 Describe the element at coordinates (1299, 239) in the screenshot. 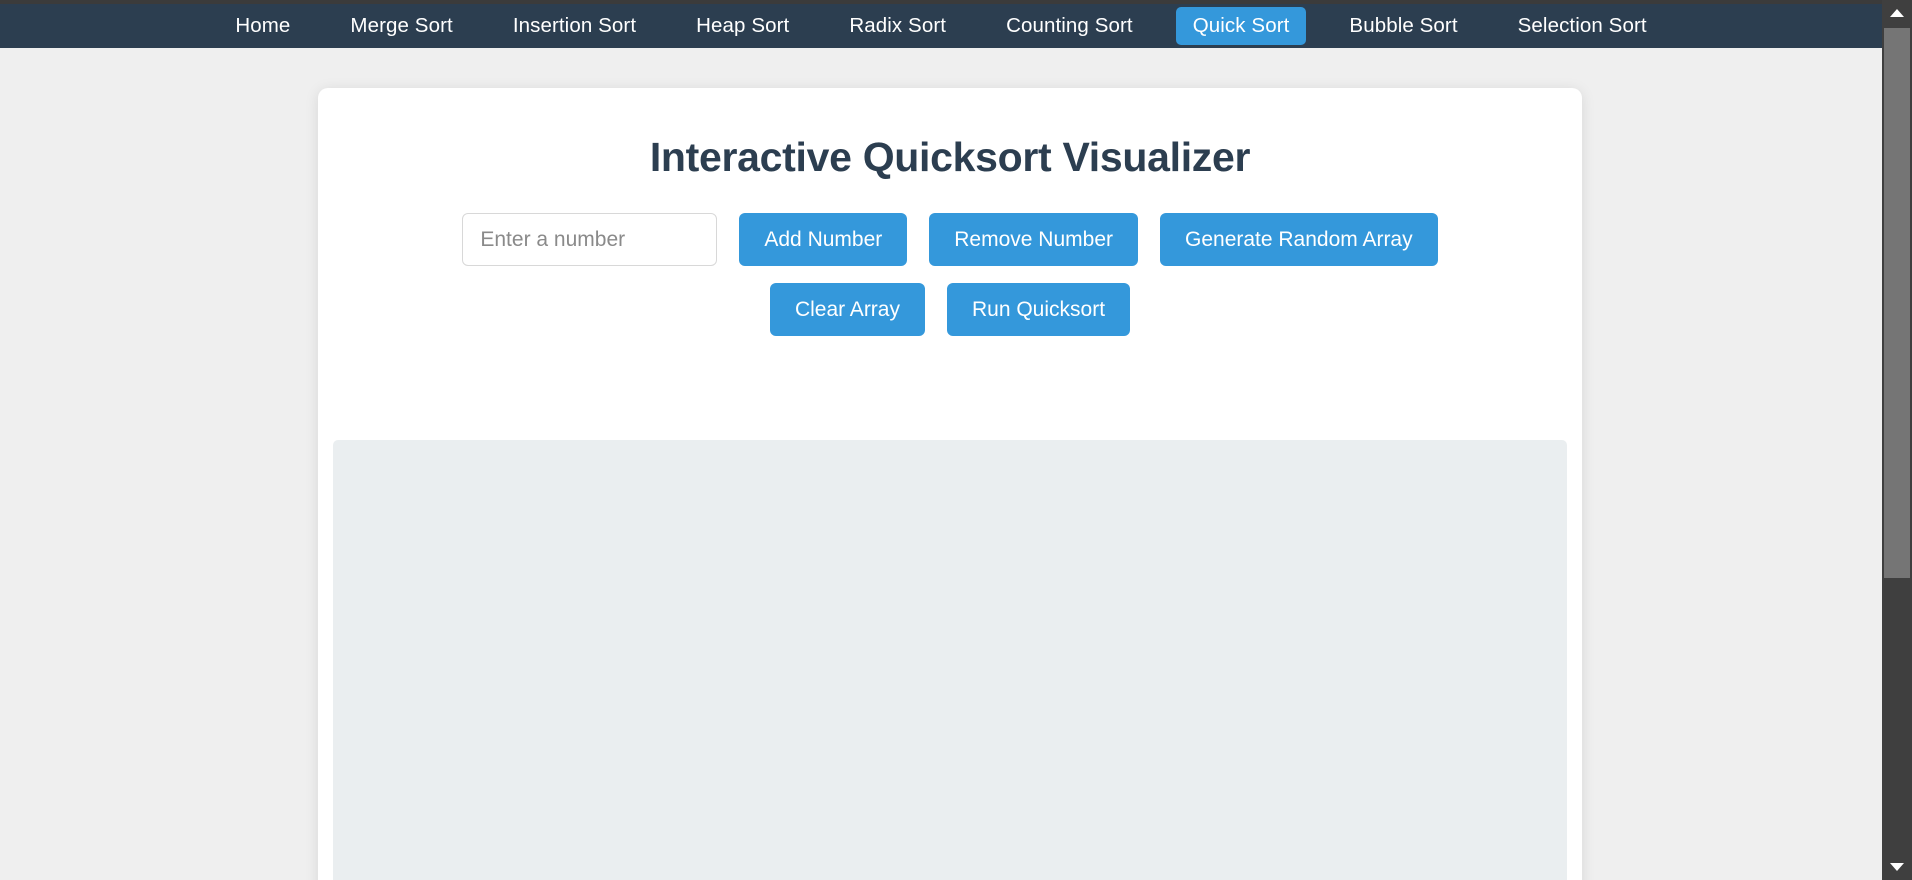

I see `generate-random-array-button: Generate Random Array` at that location.